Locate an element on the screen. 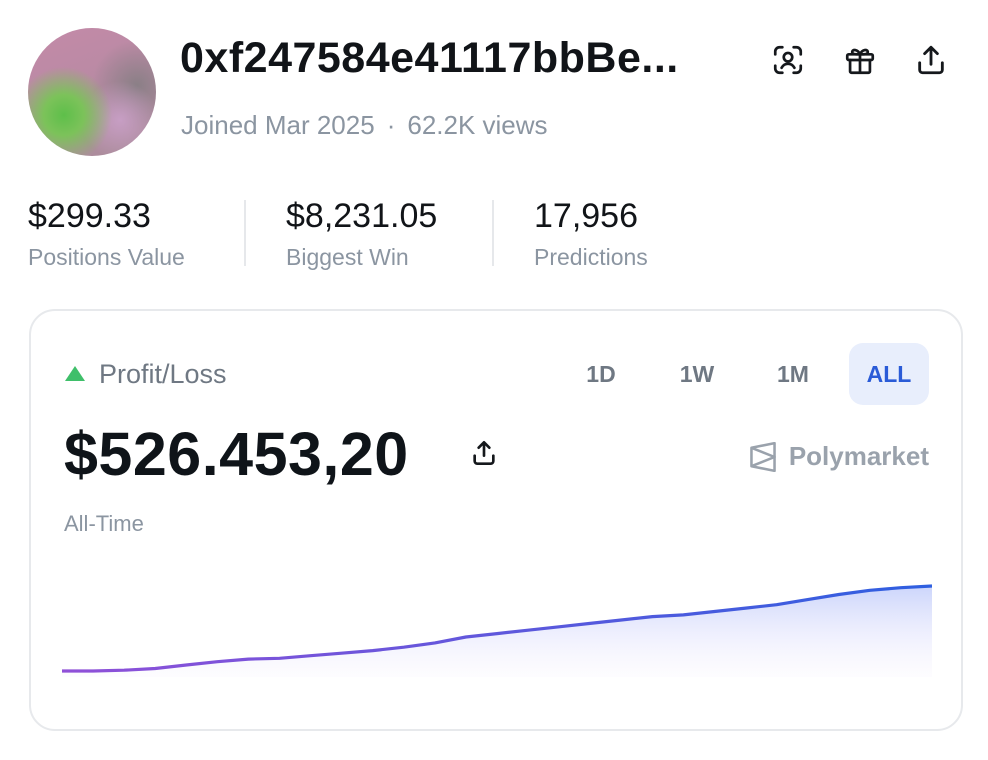  view-count: 62.2K views is located at coordinates (477, 125).